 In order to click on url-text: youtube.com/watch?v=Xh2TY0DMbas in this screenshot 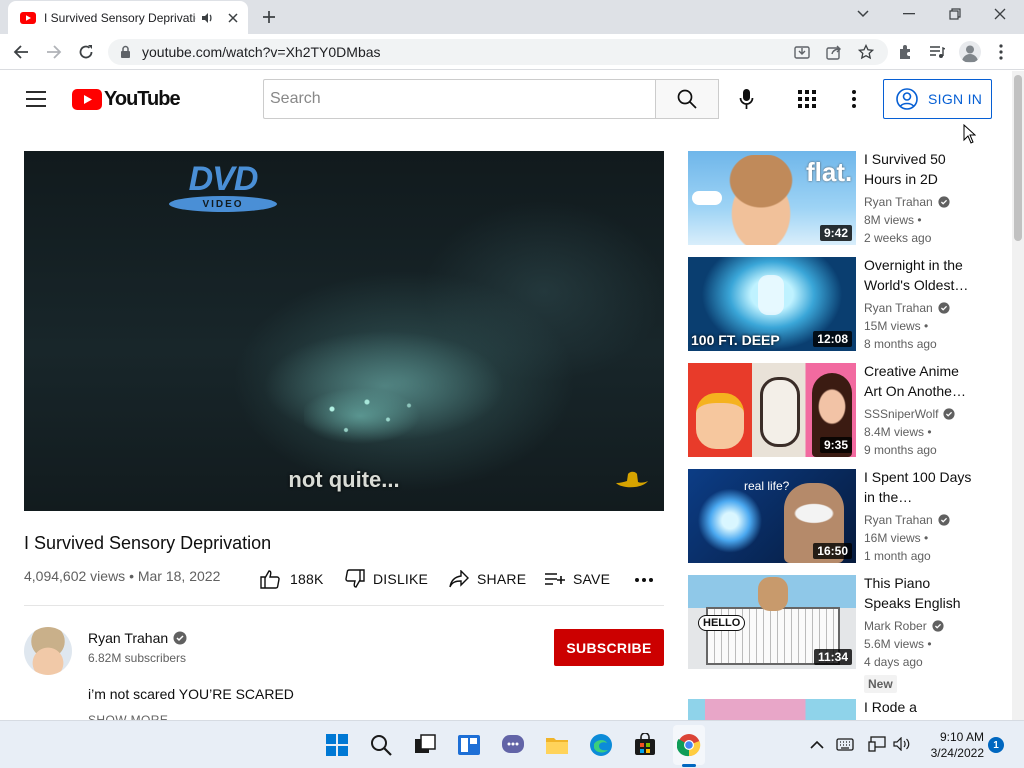, I will do `click(261, 52)`.